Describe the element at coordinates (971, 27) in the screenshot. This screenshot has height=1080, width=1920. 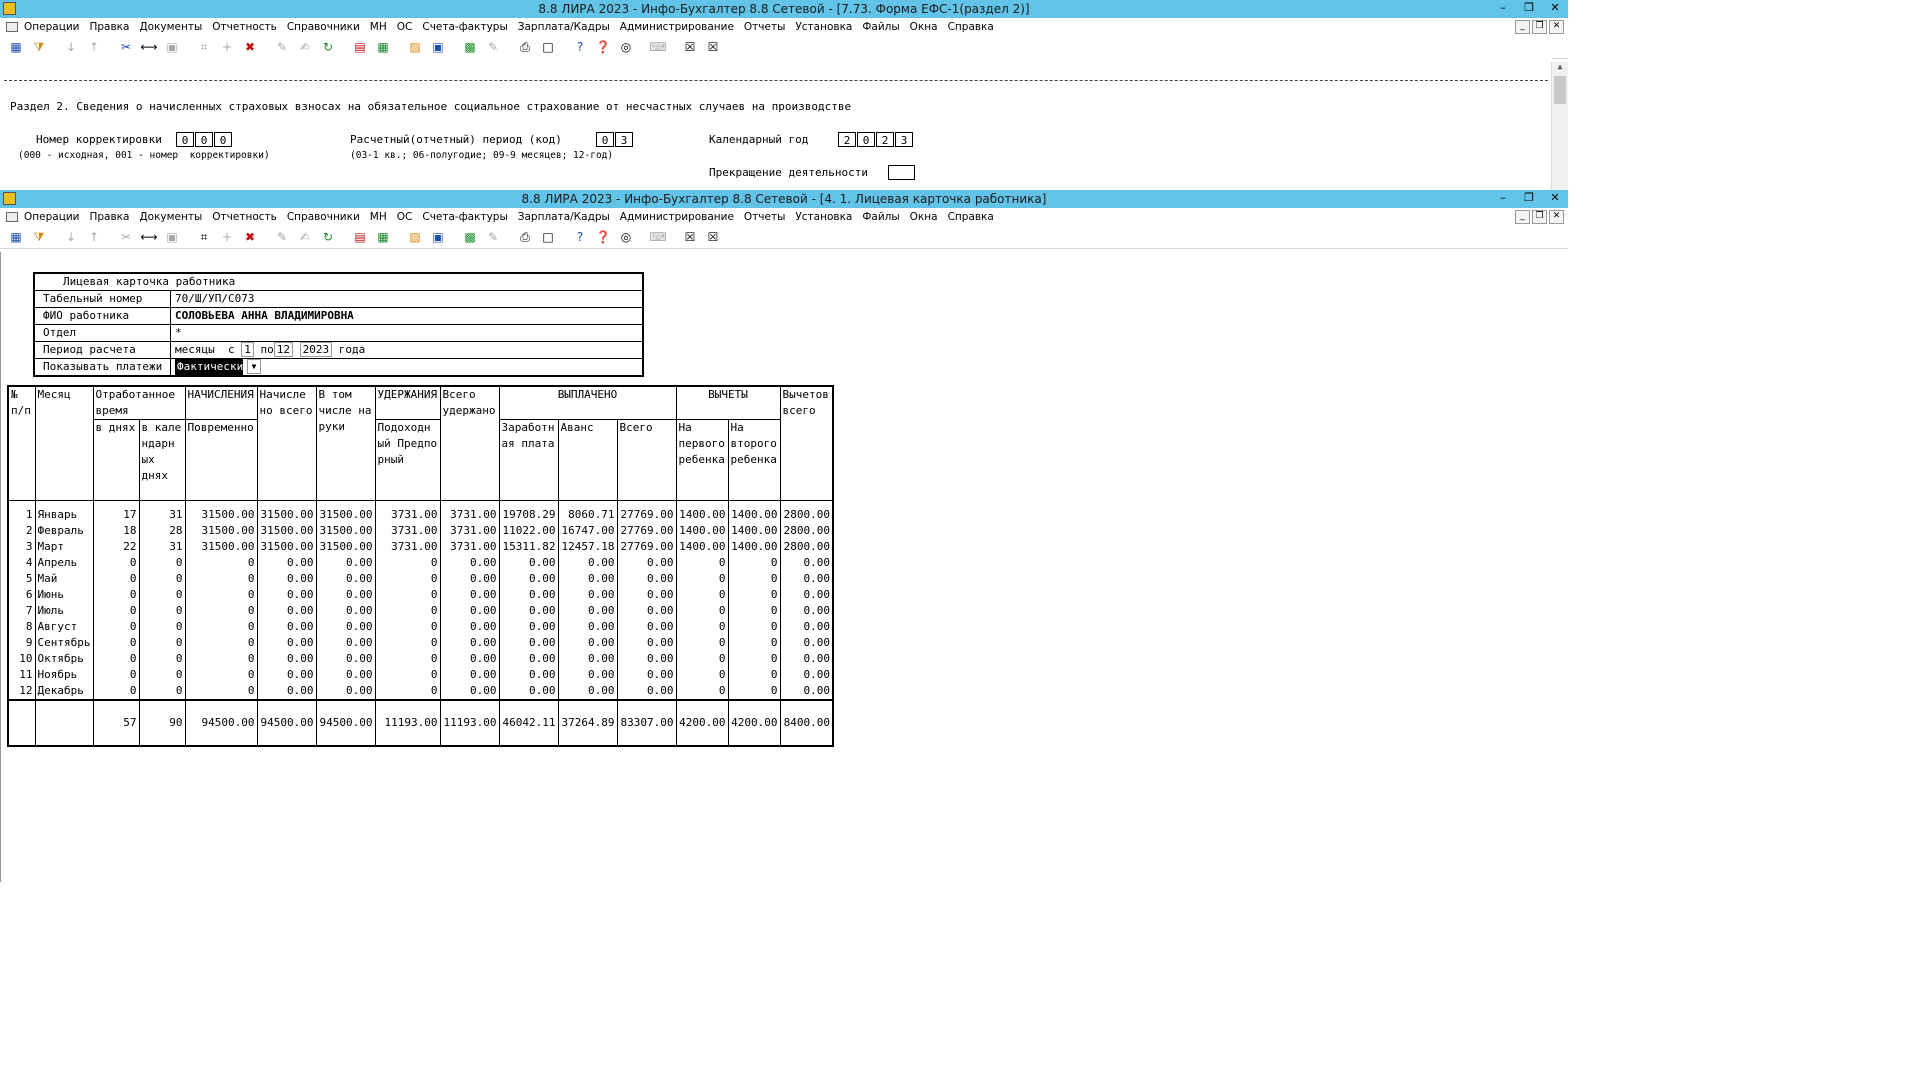
I see `menu-help: Справка` at that location.